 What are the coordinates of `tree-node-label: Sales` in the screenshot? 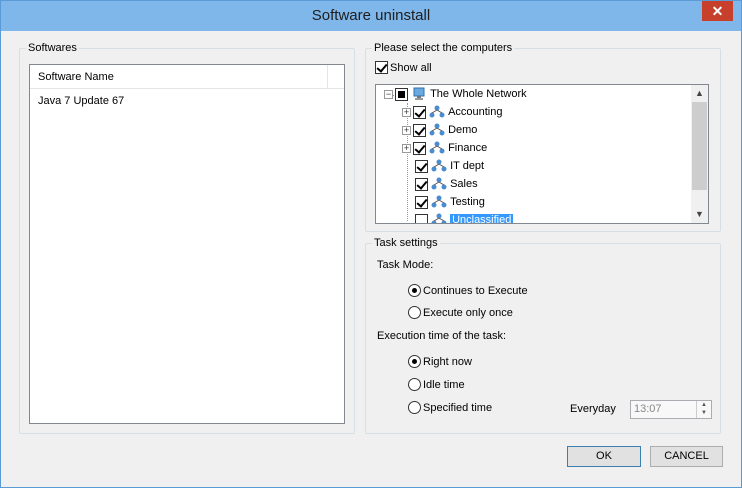 It's located at (464, 184).